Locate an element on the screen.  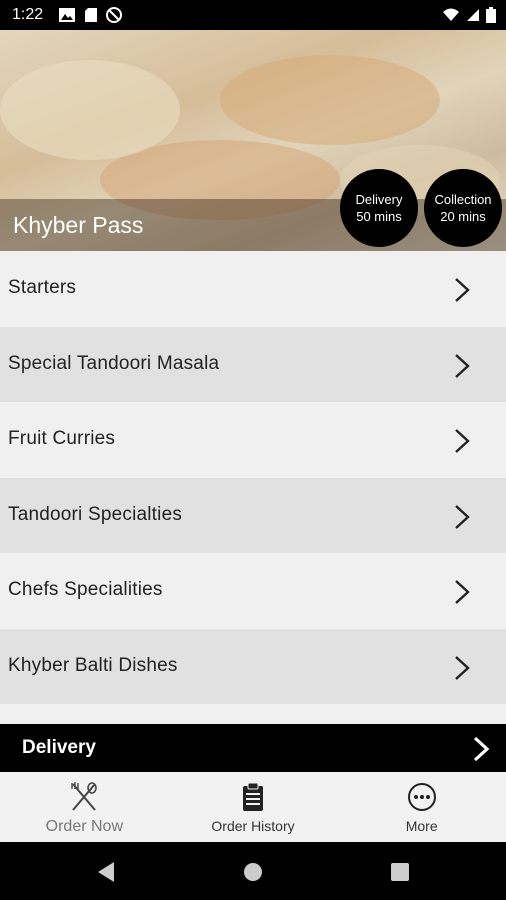
menu-category-partial is located at coordinates (253, 714).